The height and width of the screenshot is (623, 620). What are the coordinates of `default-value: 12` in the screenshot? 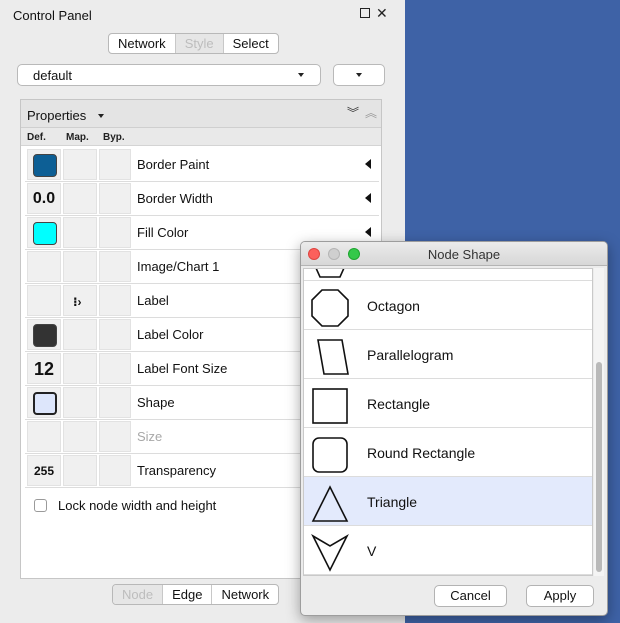 It's located at (44, 369).